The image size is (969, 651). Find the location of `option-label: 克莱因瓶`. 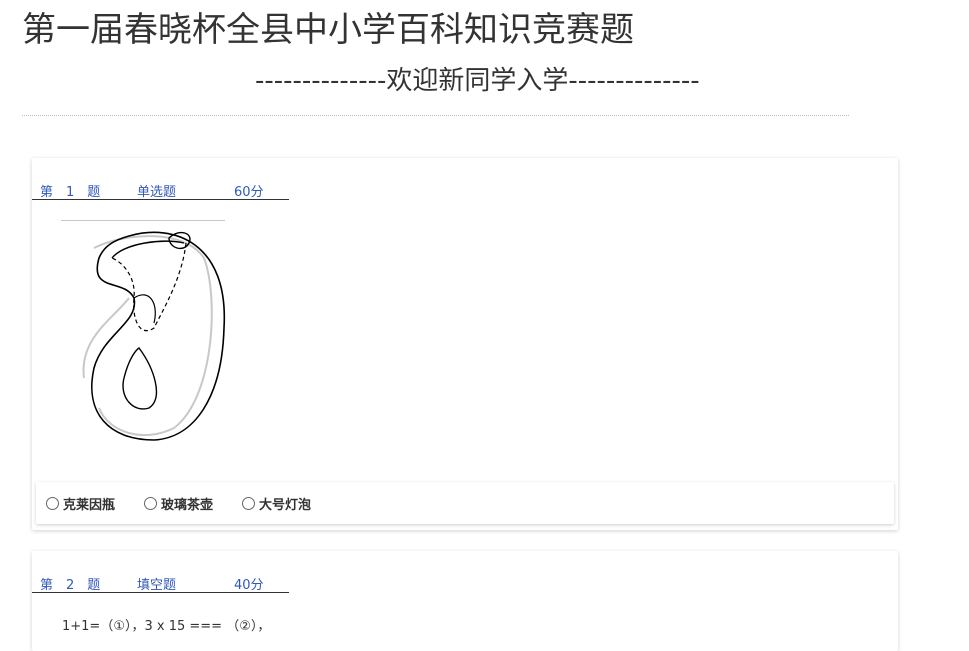

option-label: 克莱因瓶 is located at coordinates (89, 505).